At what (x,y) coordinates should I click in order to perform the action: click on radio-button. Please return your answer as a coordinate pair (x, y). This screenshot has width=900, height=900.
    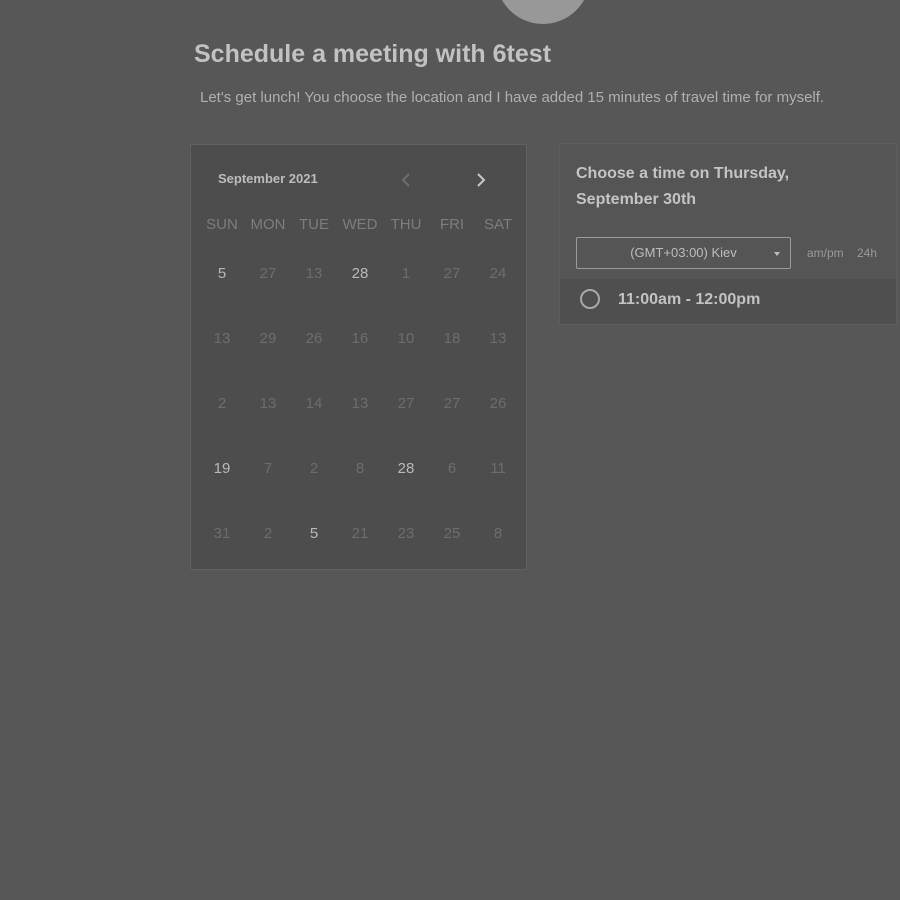
    Looking at the image, I should click on (590, 299).